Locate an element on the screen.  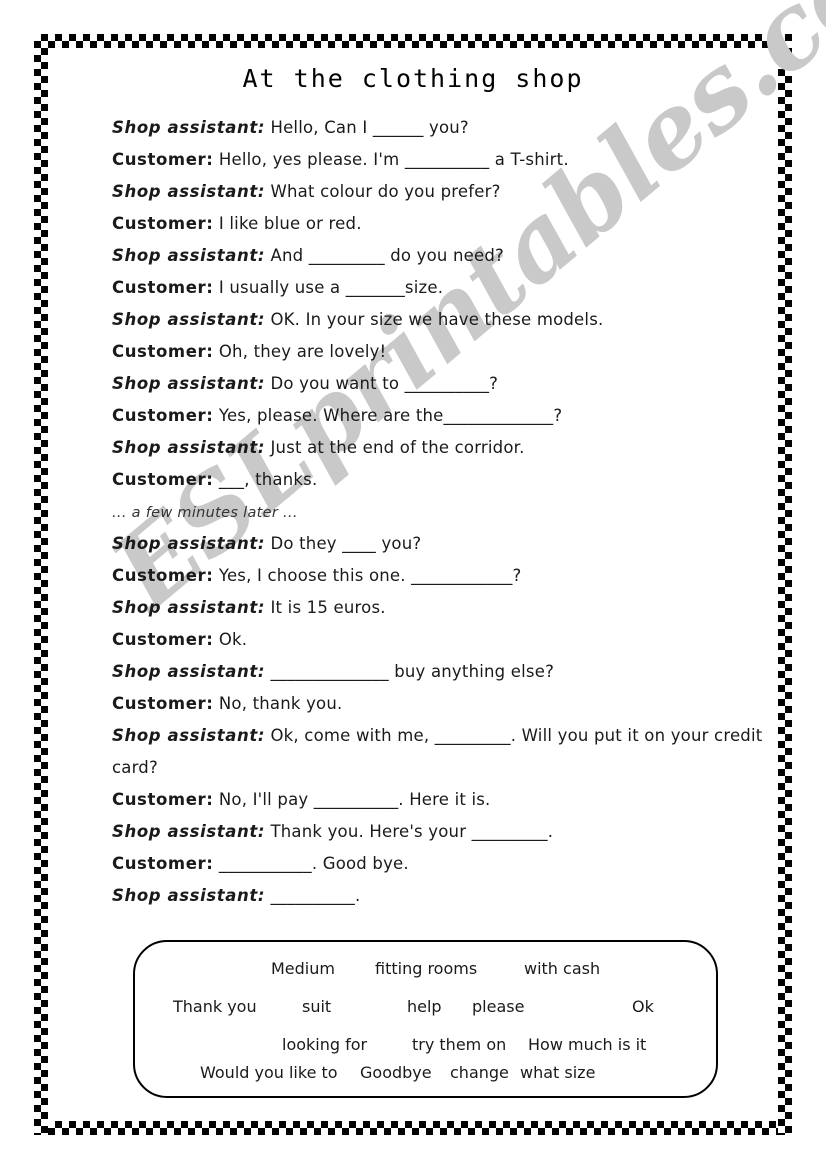
utterance-text: And _________ do you need? is located at coordinates (385, 255).